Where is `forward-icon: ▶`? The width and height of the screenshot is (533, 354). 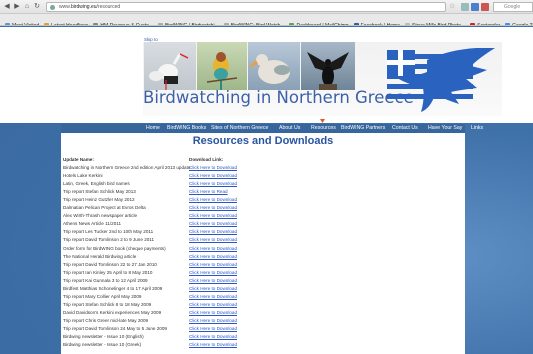
forward-icon: ▶ is located at coordinates (17, 7).